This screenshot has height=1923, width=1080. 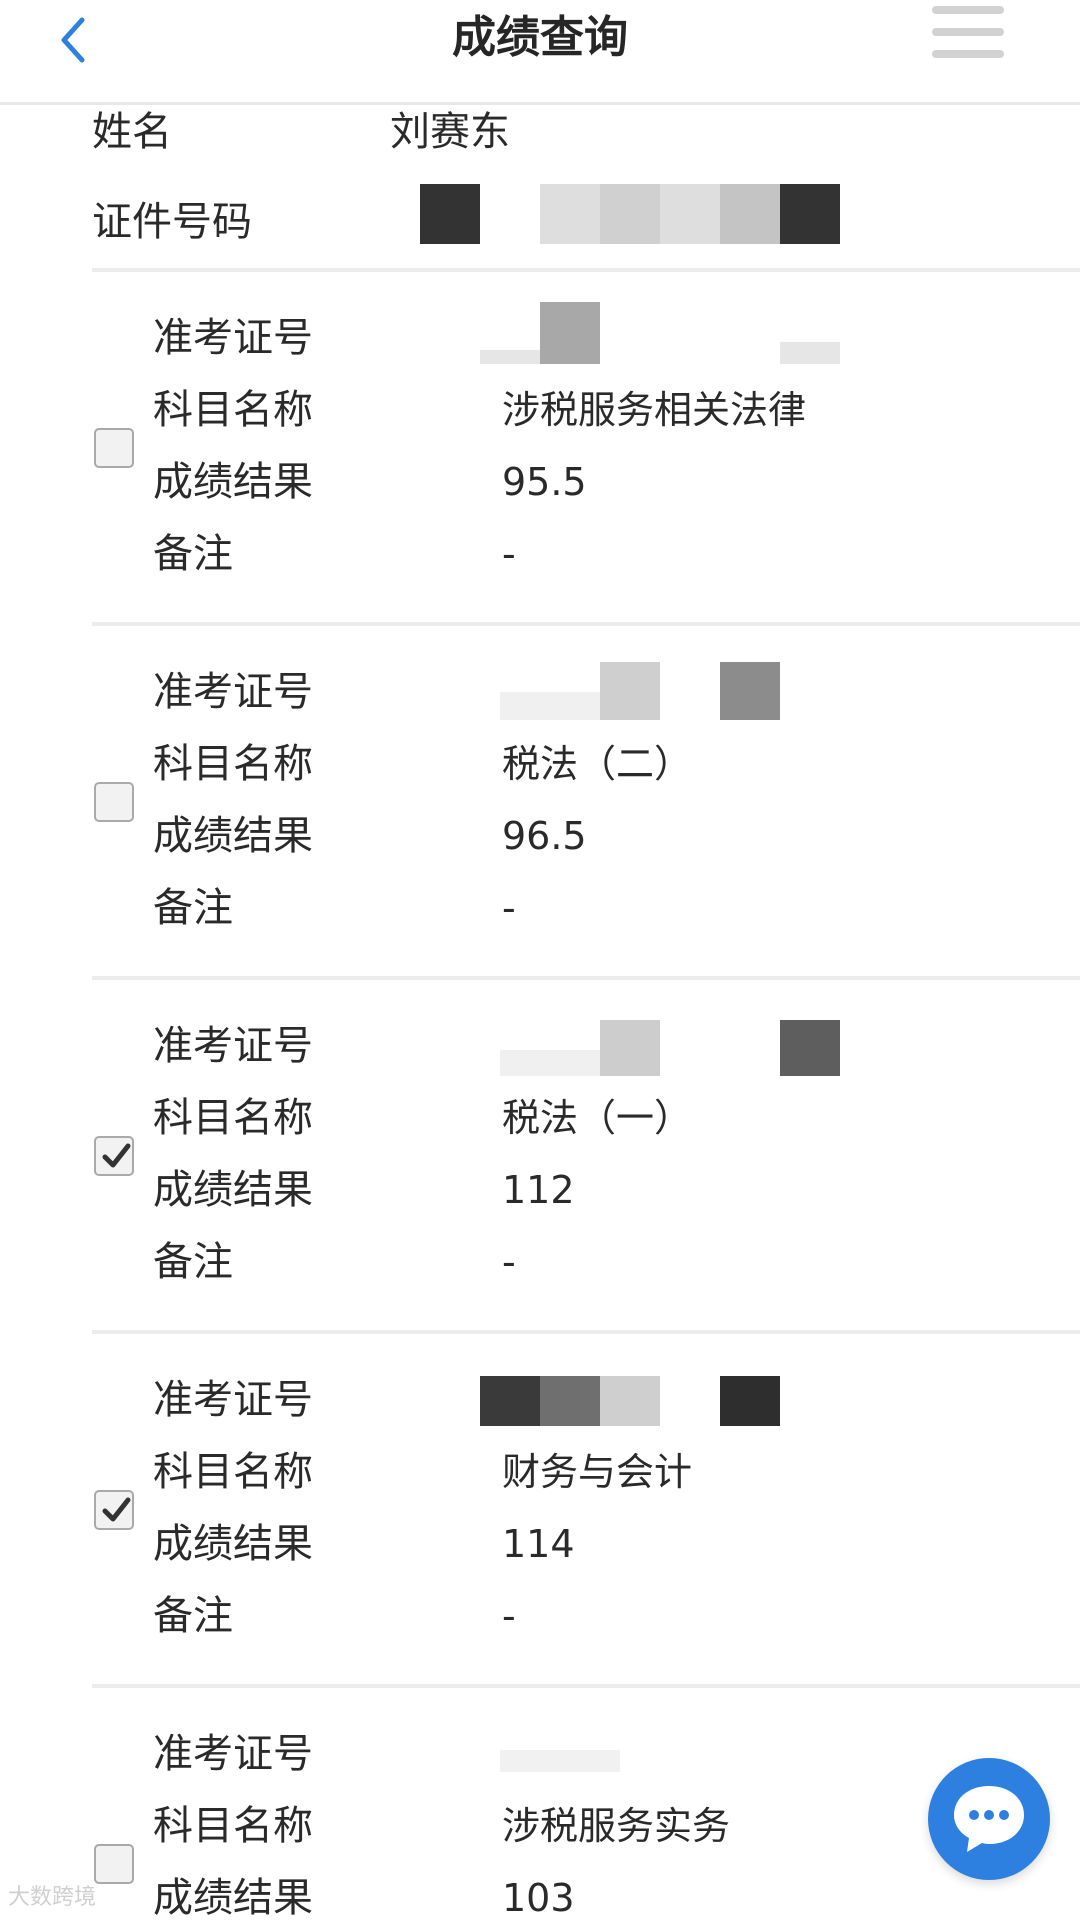 I want to click on subject-value: 涉税服务相关法律, so click(x=654, y=410).